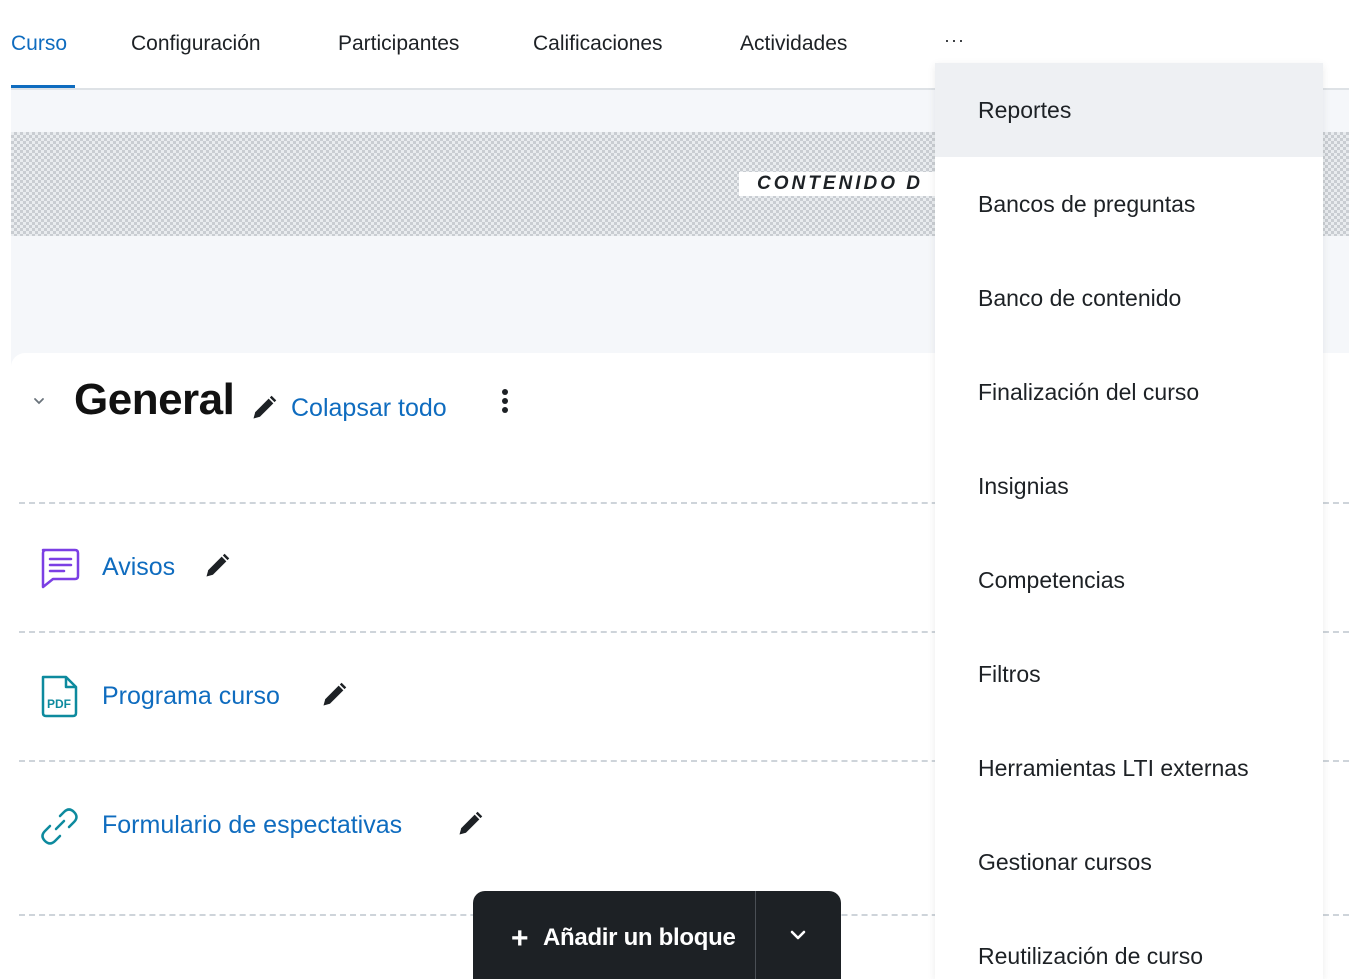 The width and height of the screenshot is (1349, 979). I want to click on activity-link-formulario: Formulario de espectativas, so click(252, 825).